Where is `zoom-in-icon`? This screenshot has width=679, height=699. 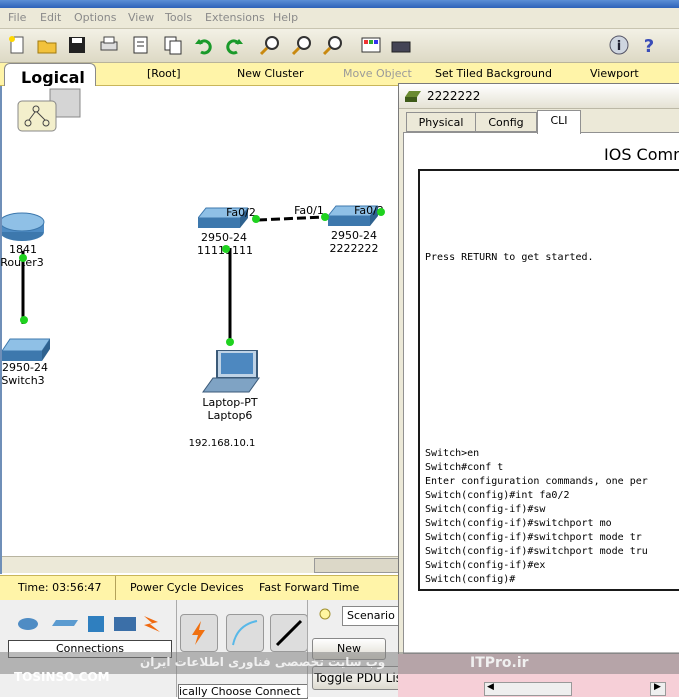
zoom-in-icon is located at coordinates (270, 45).